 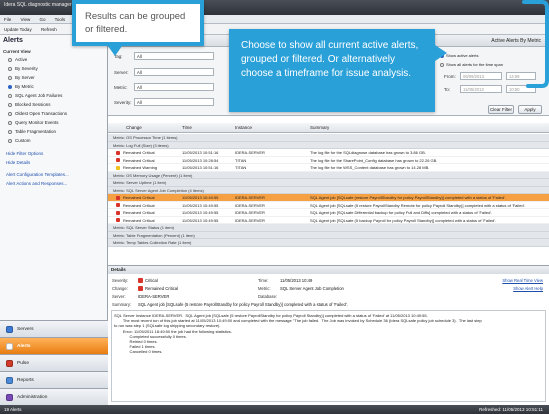 What do you see at coordinates (328, 183) in the screenshot?
I see `group-row: Metric: Server Uptime (1 item)` at bounding box center [328, 183].